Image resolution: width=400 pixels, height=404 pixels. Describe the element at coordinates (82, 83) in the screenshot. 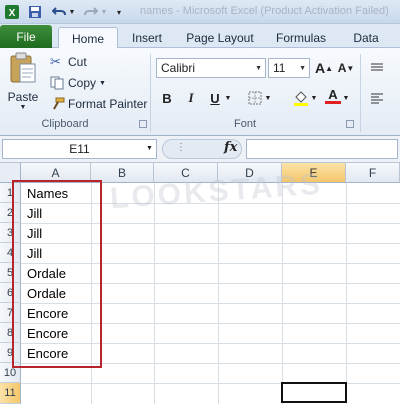

I see `copy-label: Copy` at that location.